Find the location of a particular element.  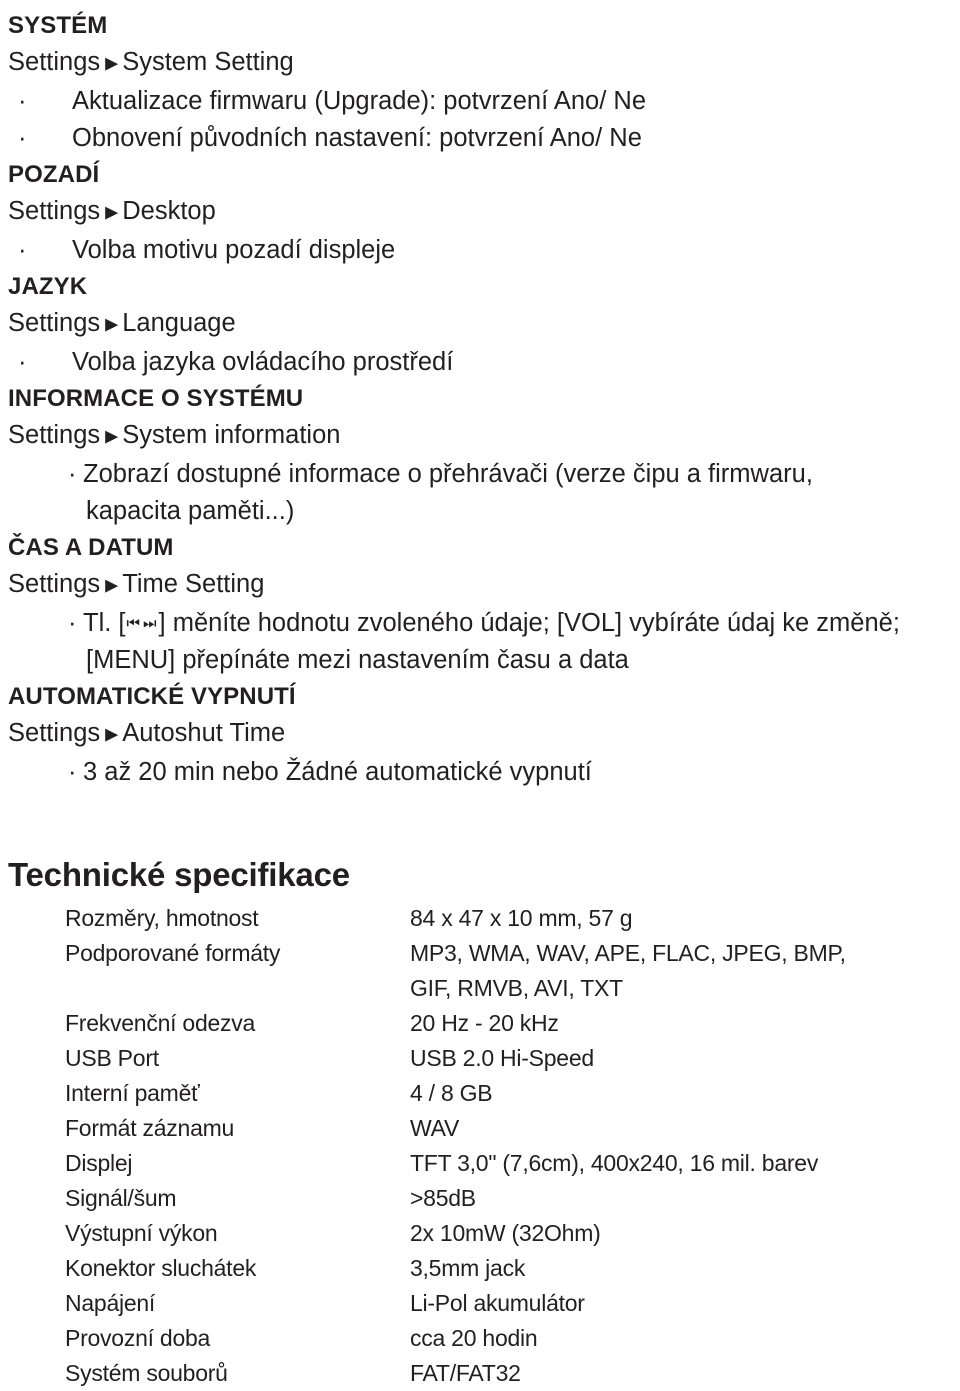

section-heading-language: JAZYK is located at coordinates (48, 286).